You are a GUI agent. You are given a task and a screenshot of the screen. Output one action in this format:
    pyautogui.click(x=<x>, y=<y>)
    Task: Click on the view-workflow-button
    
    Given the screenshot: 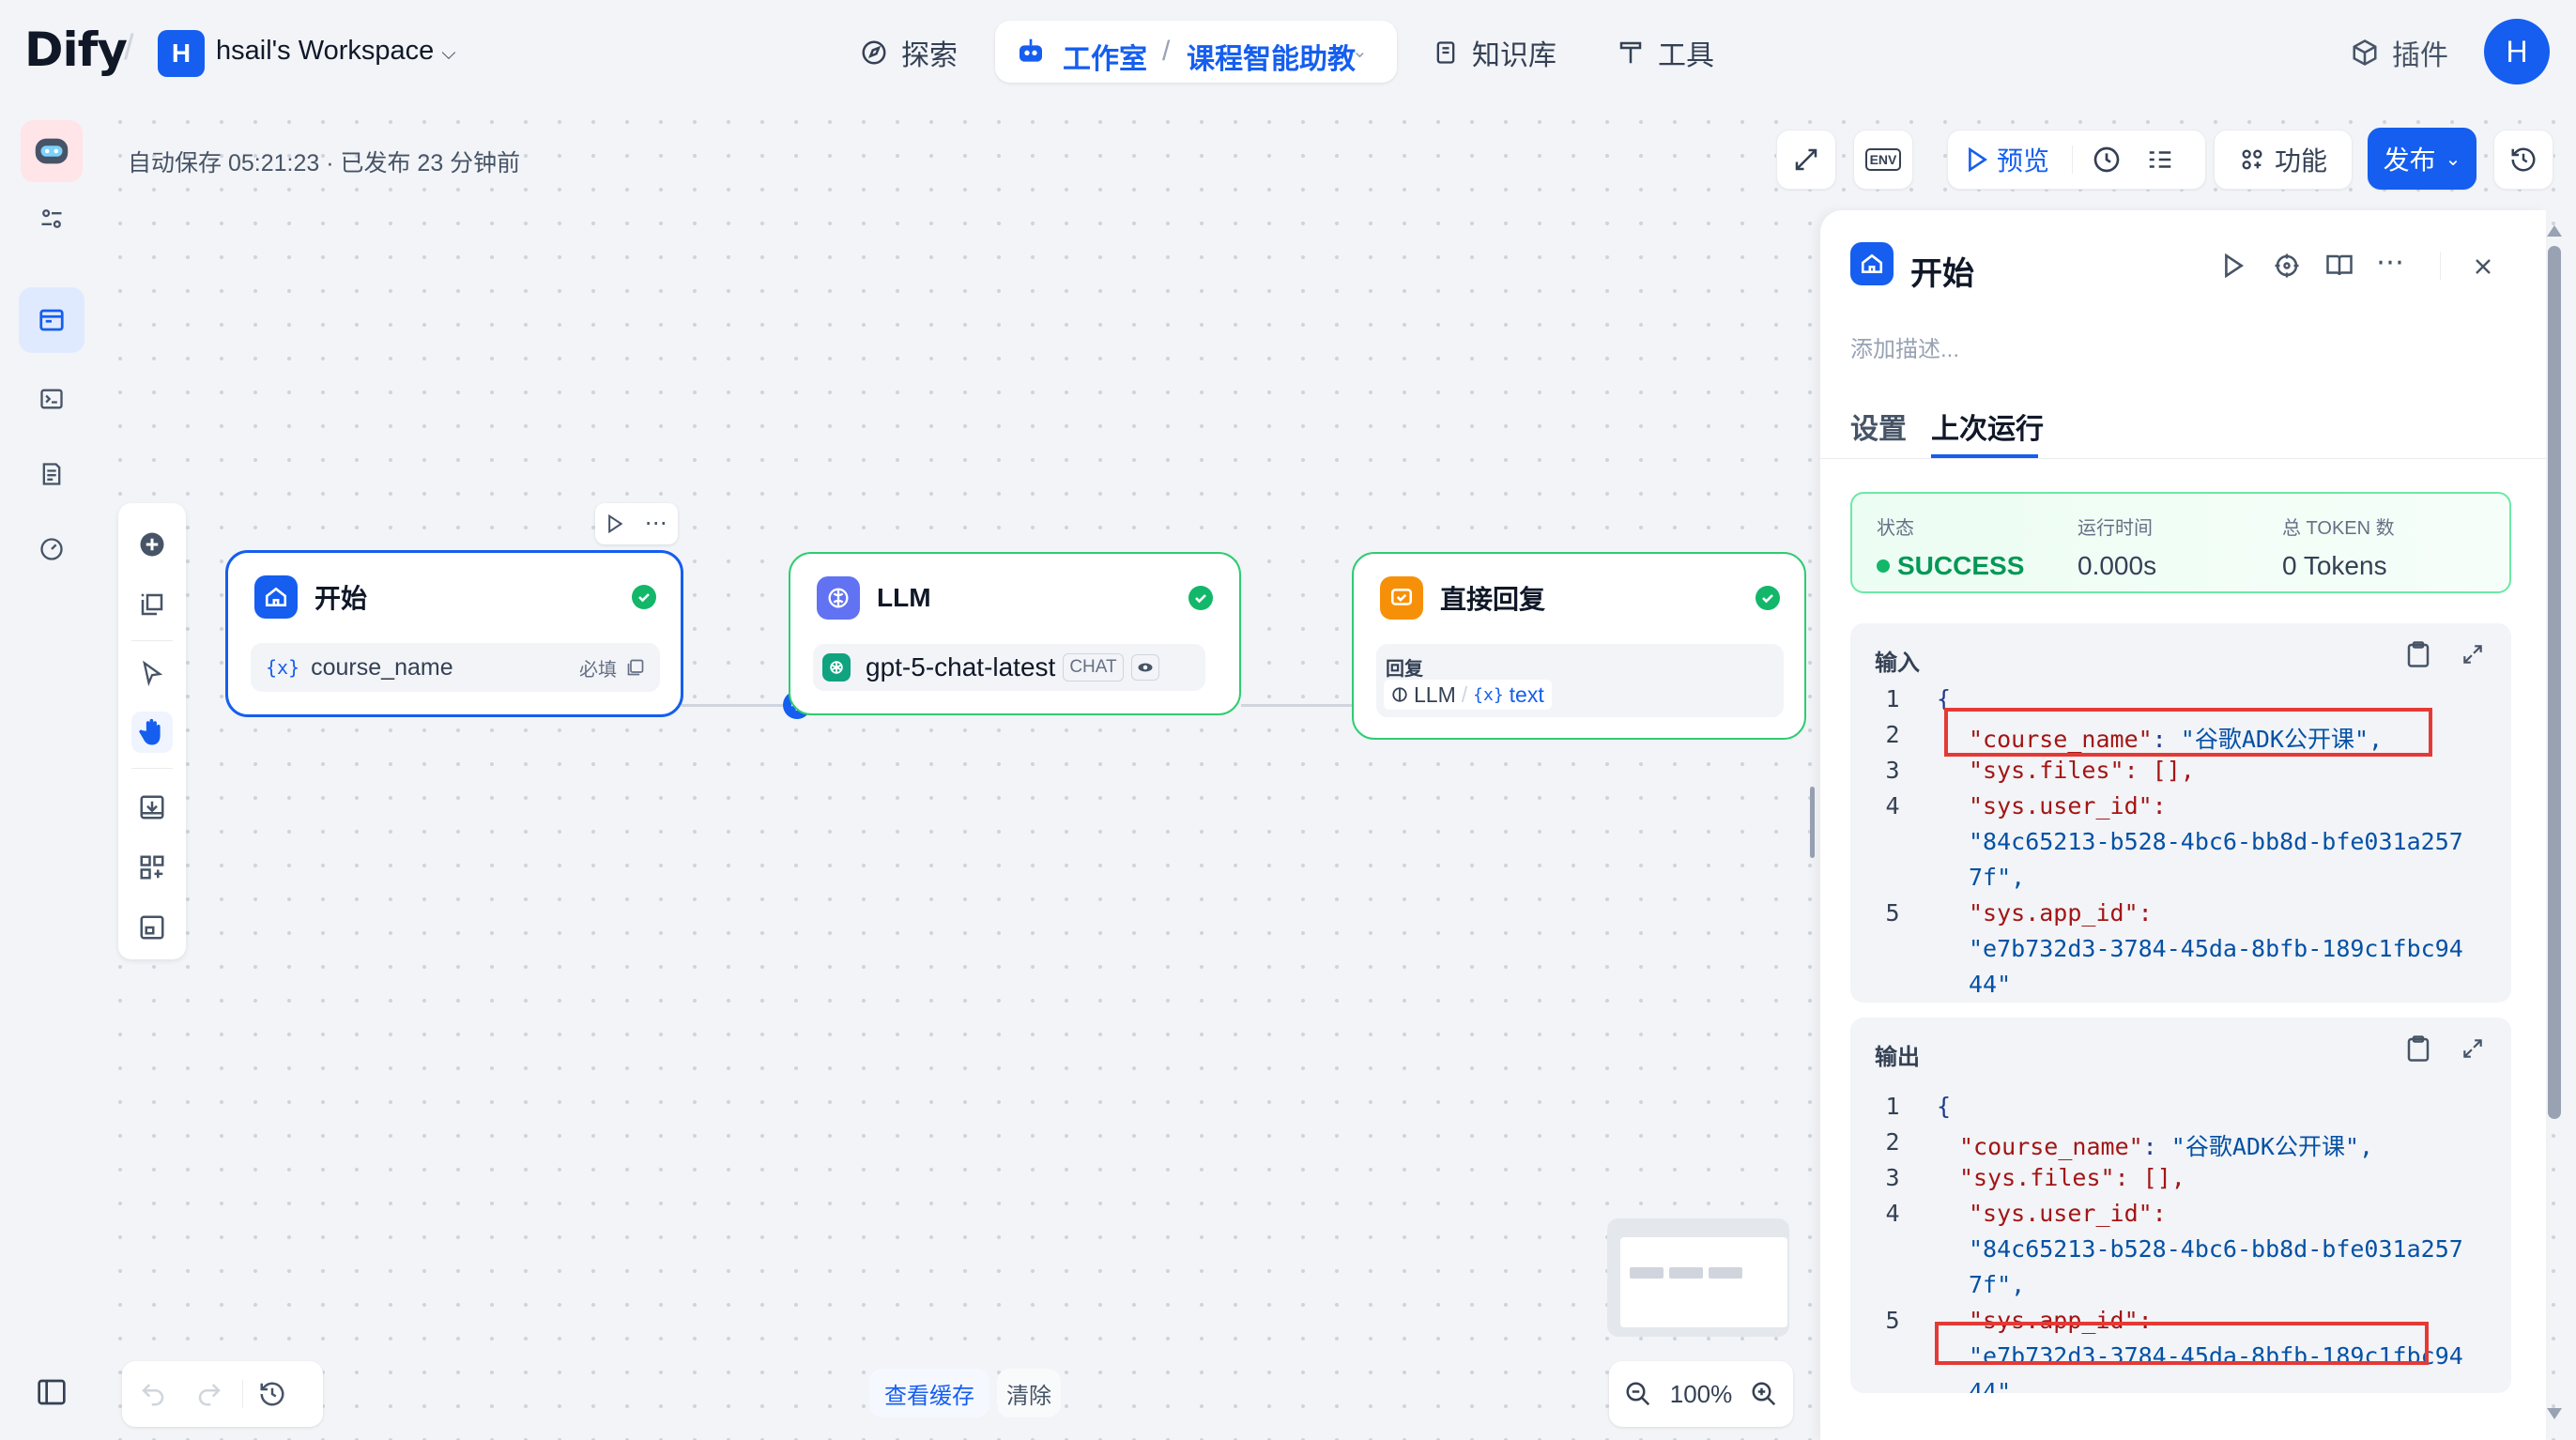 What is the action you would take?
    pyautogui.click(x=1806, y=160)
    